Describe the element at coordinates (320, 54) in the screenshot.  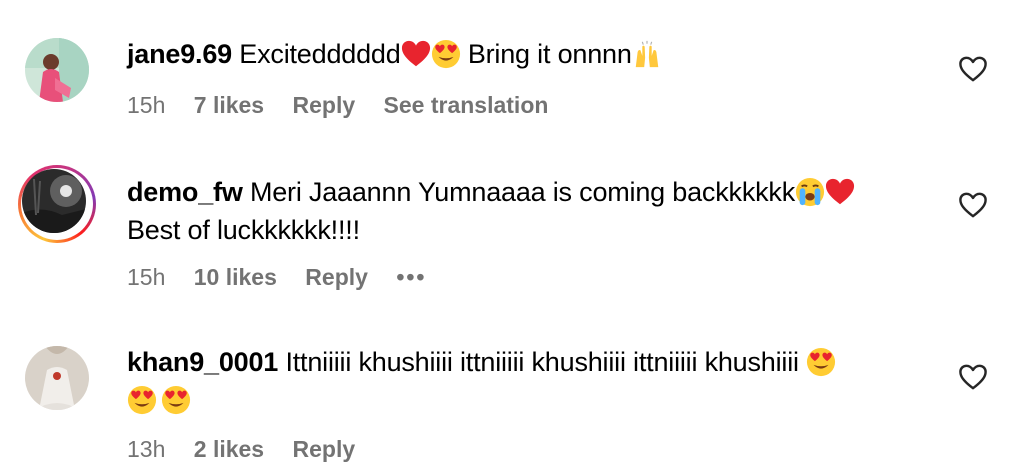
I see `comment-body: Excitedddddd` at that location.